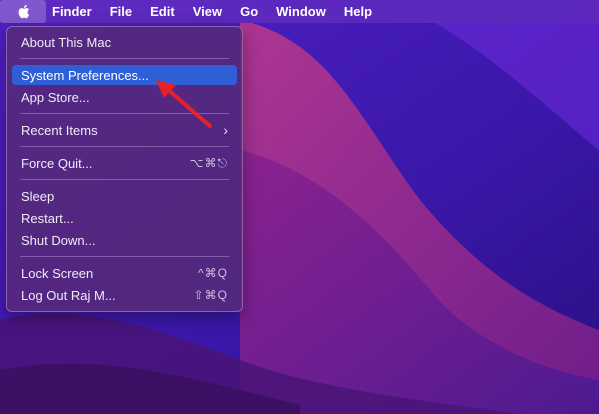  What do you see at coordinates (124, 295) in the screenshot?
I see `menu-item-log-out: Log Out Raj M... ⇧⌘Q` at bounding box center [124, 295].